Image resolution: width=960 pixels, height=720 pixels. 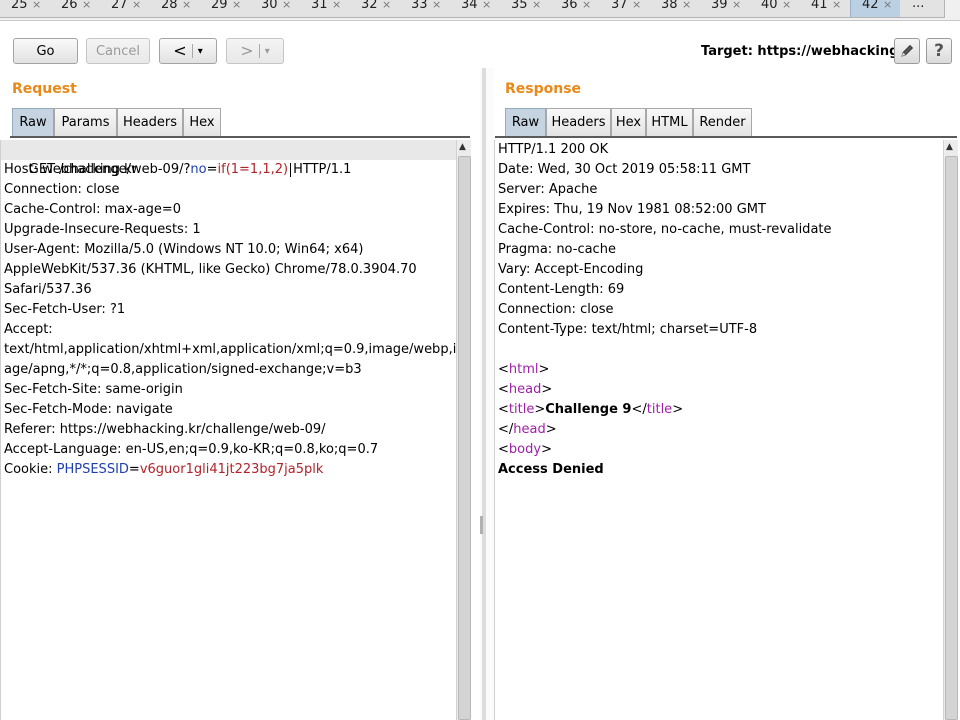 I want to click on response-tab-headers: Headers, so click(x=578, y=122).